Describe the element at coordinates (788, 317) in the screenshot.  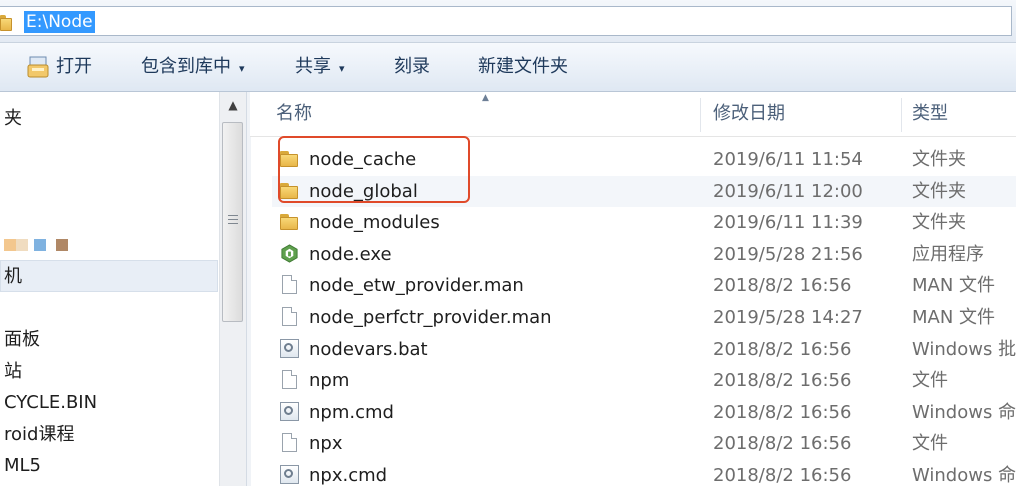
I see `file-date: 2019/5/28 14:27` at that location.